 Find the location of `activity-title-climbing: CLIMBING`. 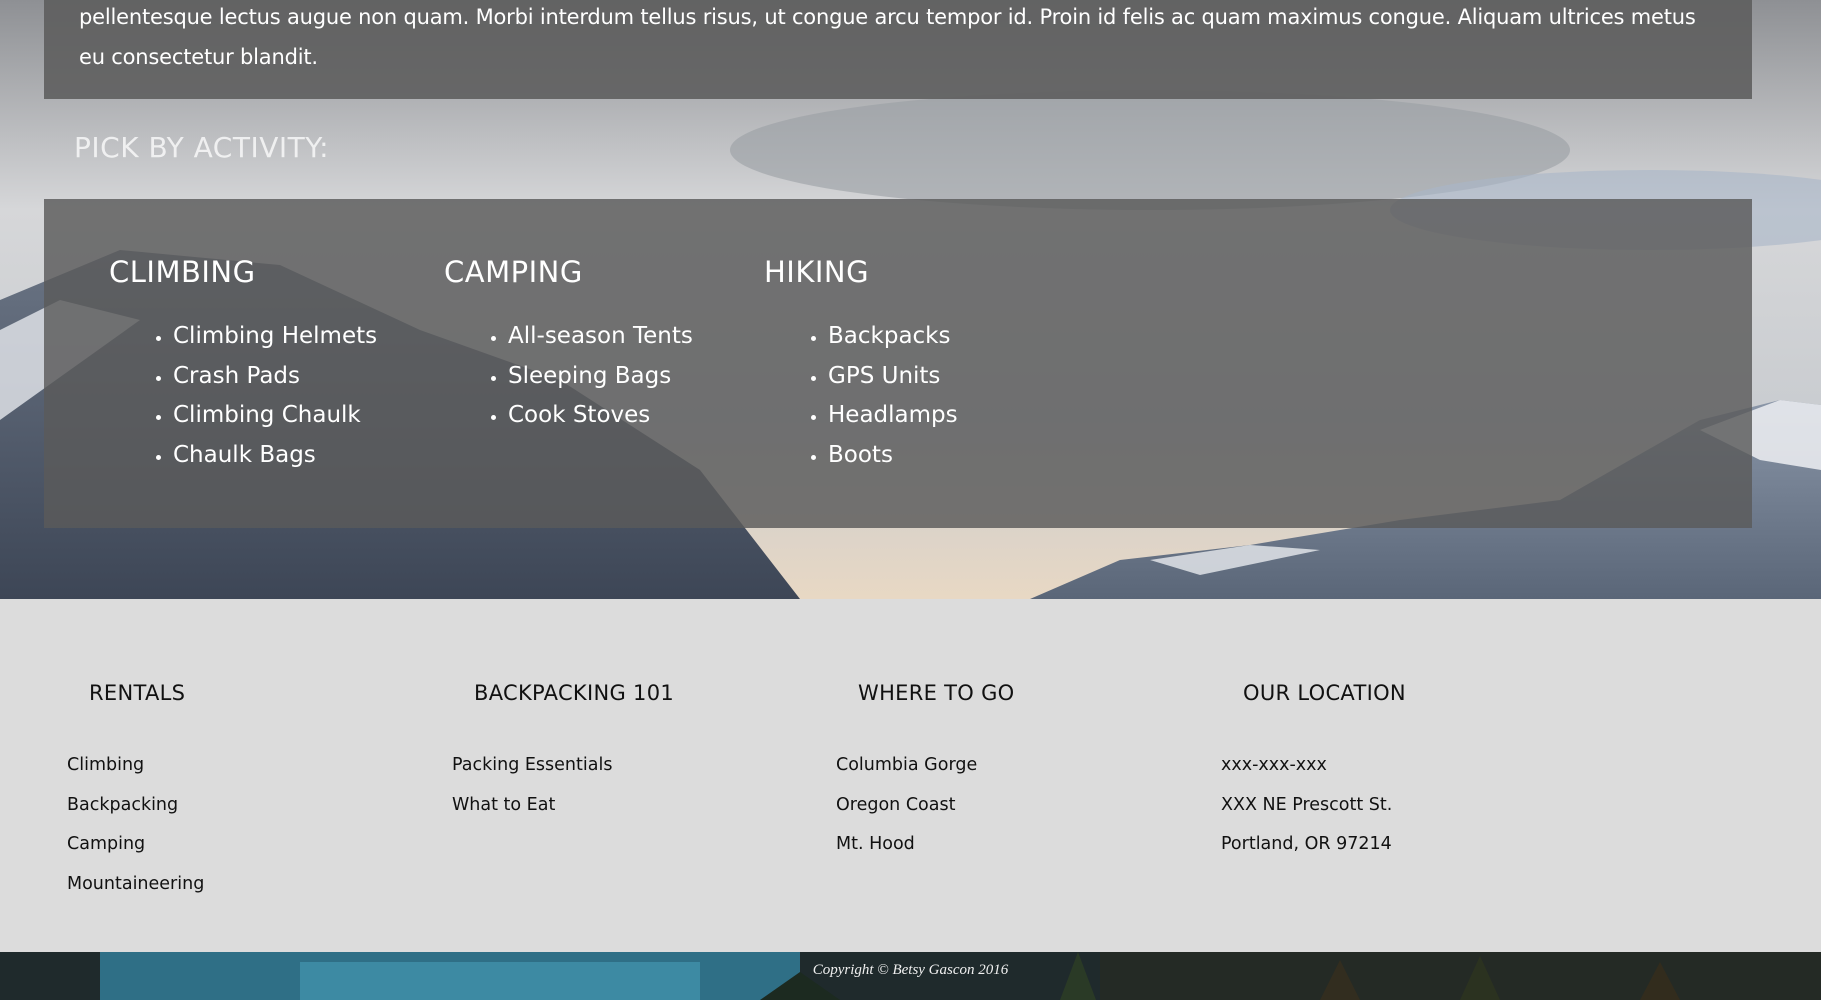

activity-title-climbing: CLIMBING is located at coordinates (243, 272).